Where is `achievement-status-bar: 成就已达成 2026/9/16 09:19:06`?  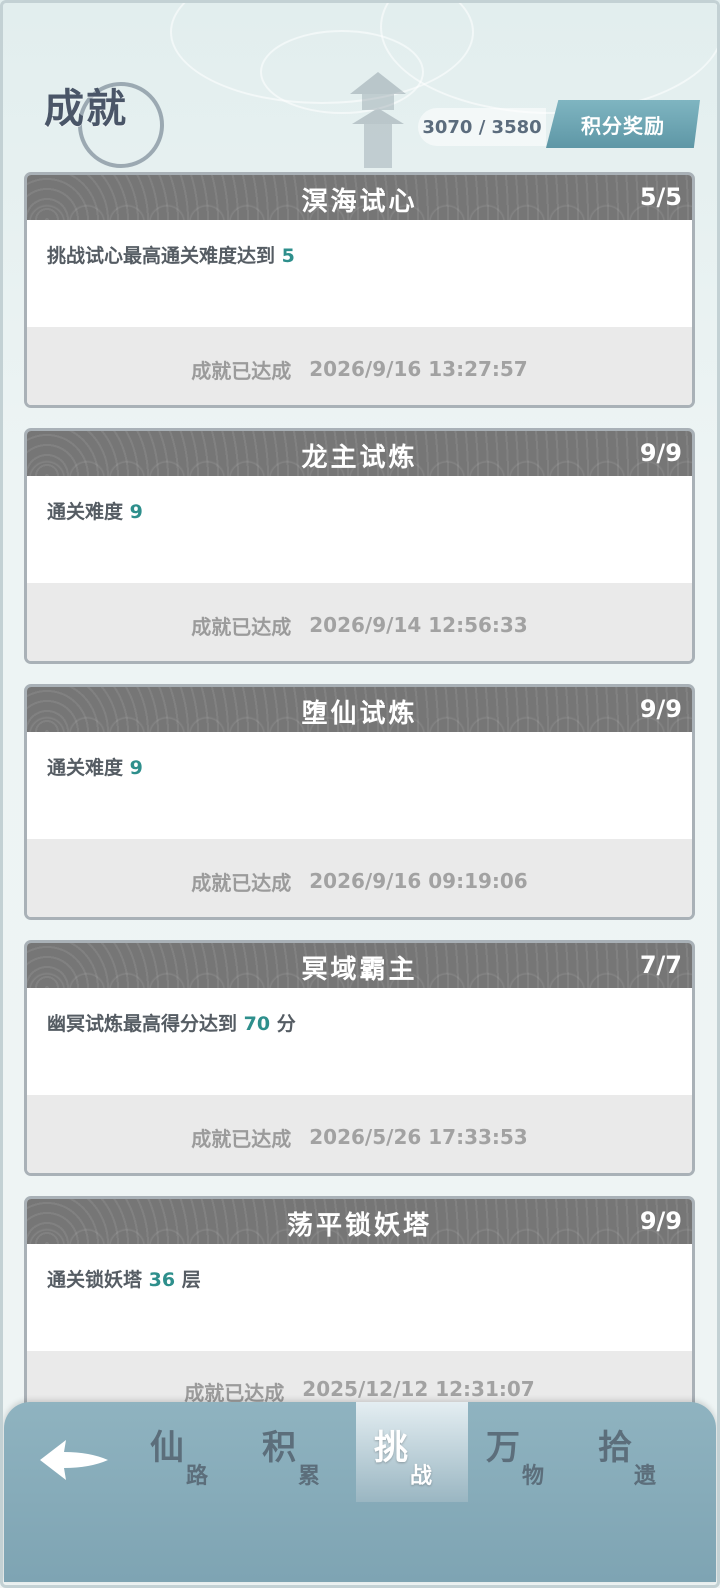
achievement-status-bar: 成就已达成 2026/9/16 09:19:06 is located at coordinates (359, 878).